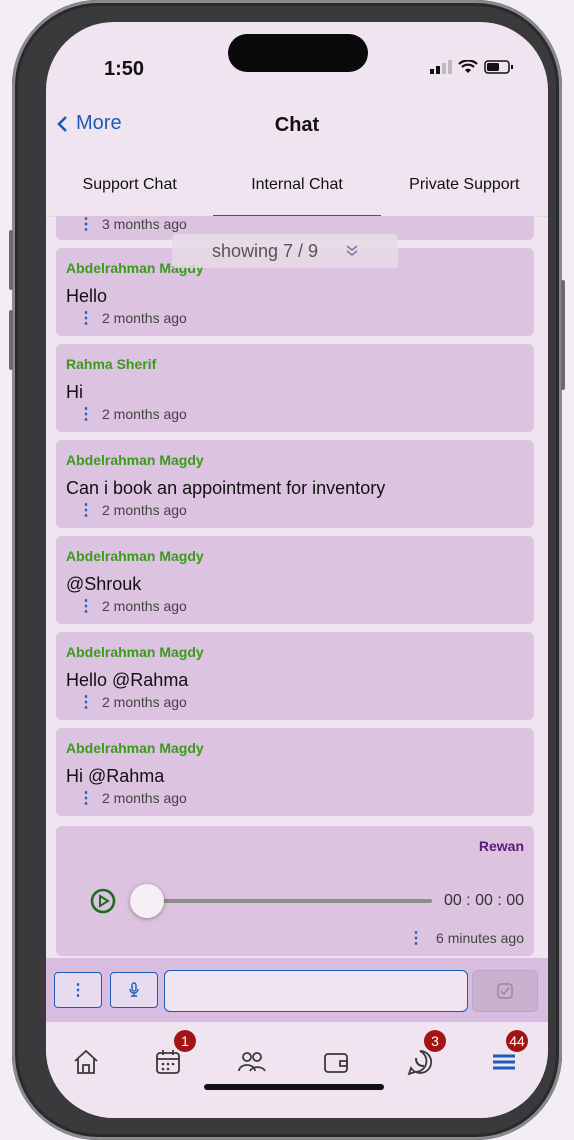  What do you see at coordinates (295, 891) in the screenshot?
I see `voice-message-bubble: Rewan 00 : 00 : 00 ⋮ 6 minutes ago` at bounding box center [295, 891].